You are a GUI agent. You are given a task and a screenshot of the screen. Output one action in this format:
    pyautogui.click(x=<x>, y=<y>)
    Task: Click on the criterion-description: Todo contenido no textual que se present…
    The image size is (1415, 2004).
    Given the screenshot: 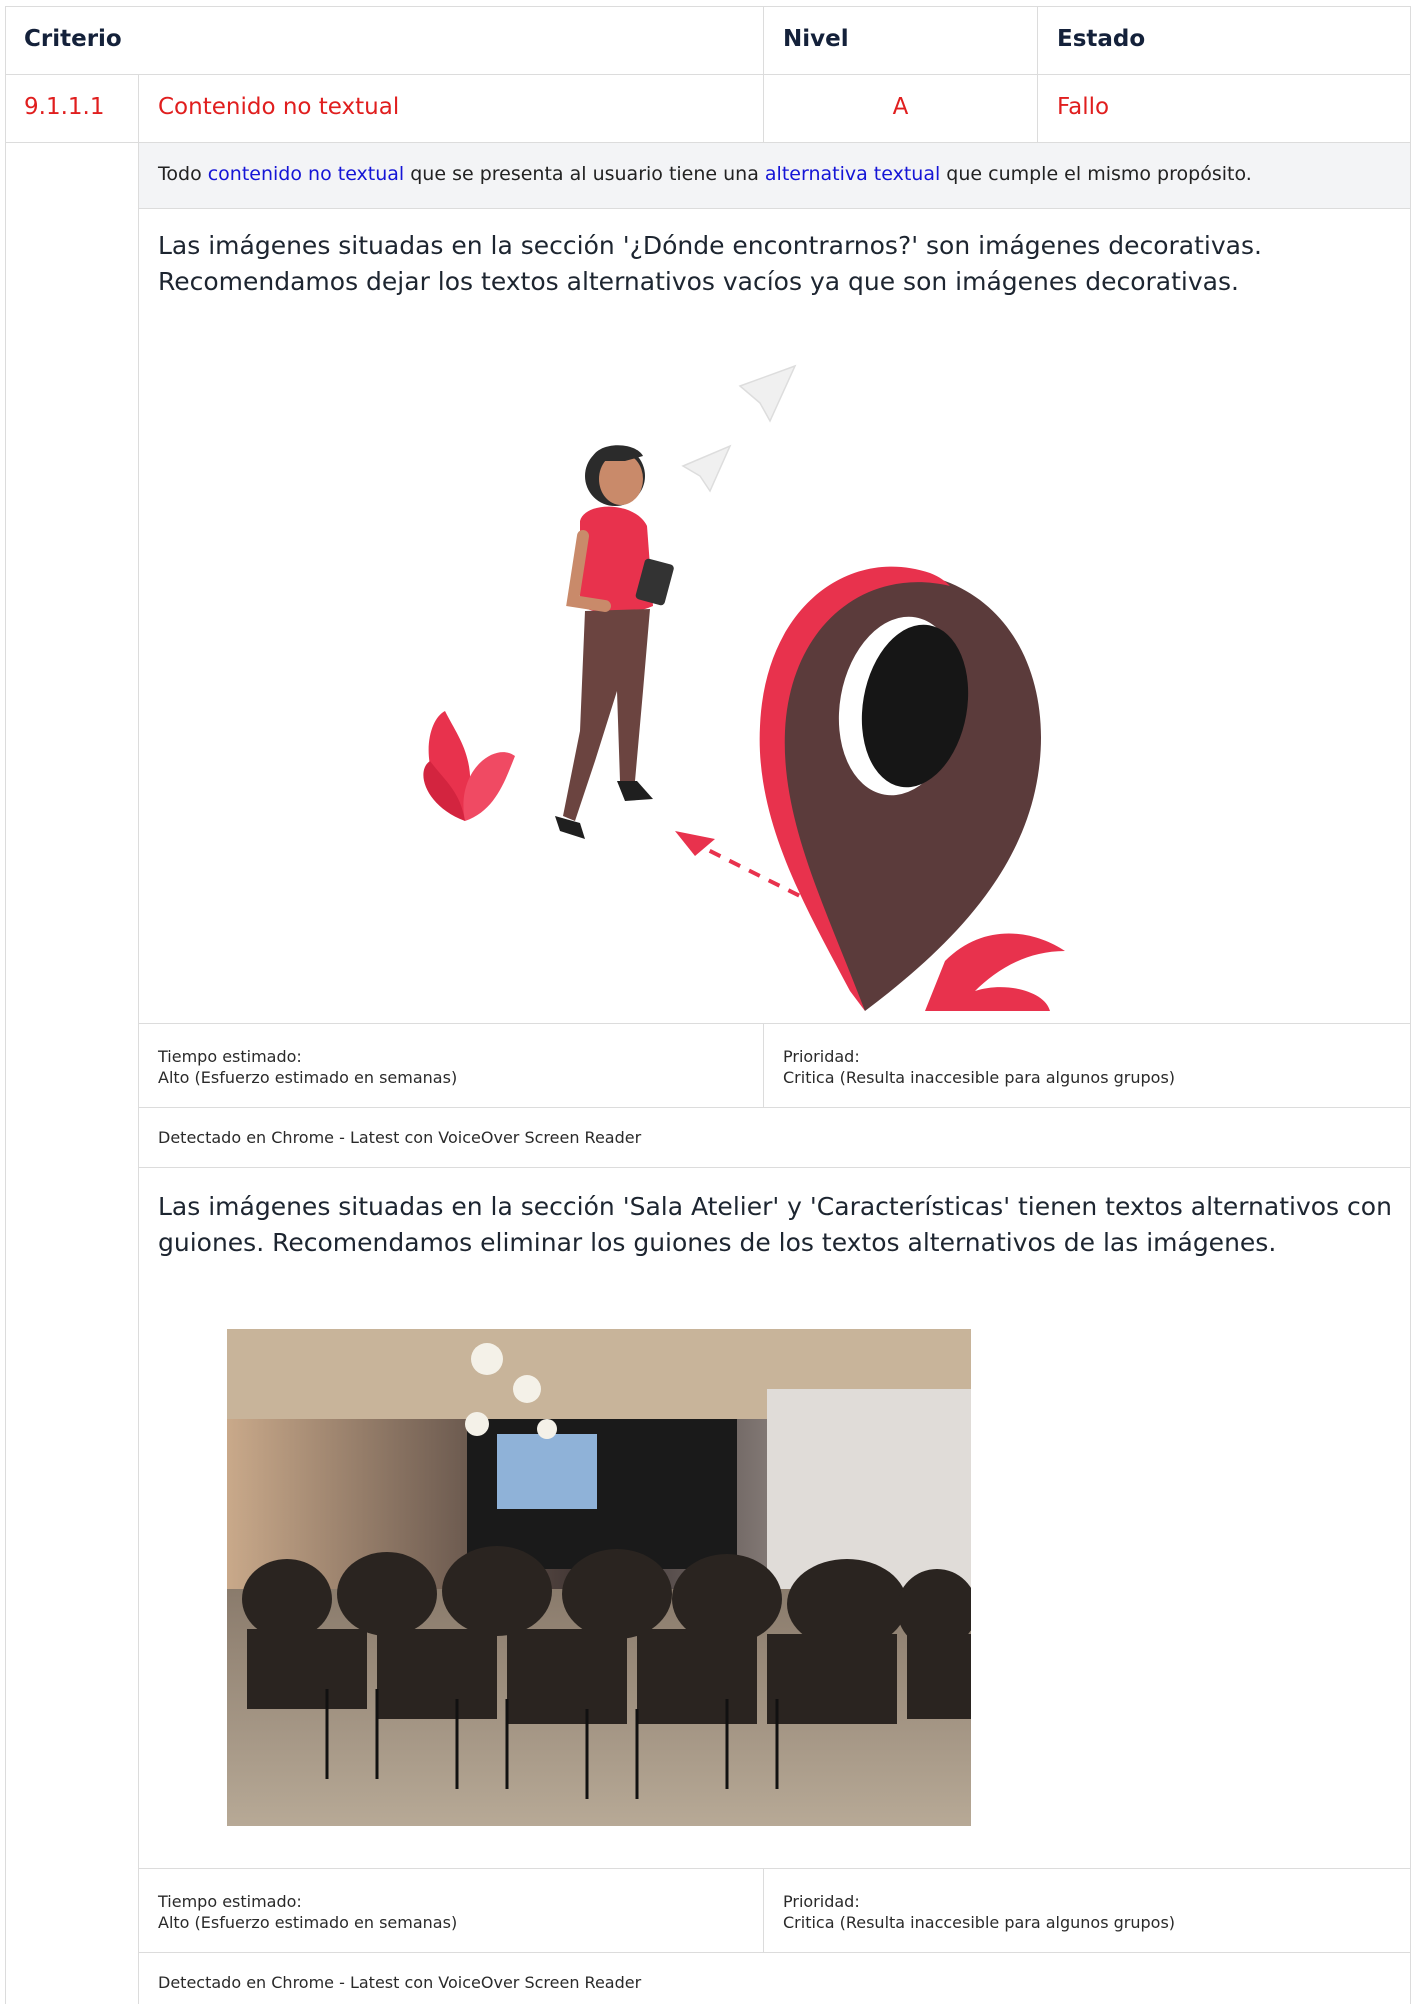 What is the action you would take?
    pyautogui.click(x=705, y=174)
    